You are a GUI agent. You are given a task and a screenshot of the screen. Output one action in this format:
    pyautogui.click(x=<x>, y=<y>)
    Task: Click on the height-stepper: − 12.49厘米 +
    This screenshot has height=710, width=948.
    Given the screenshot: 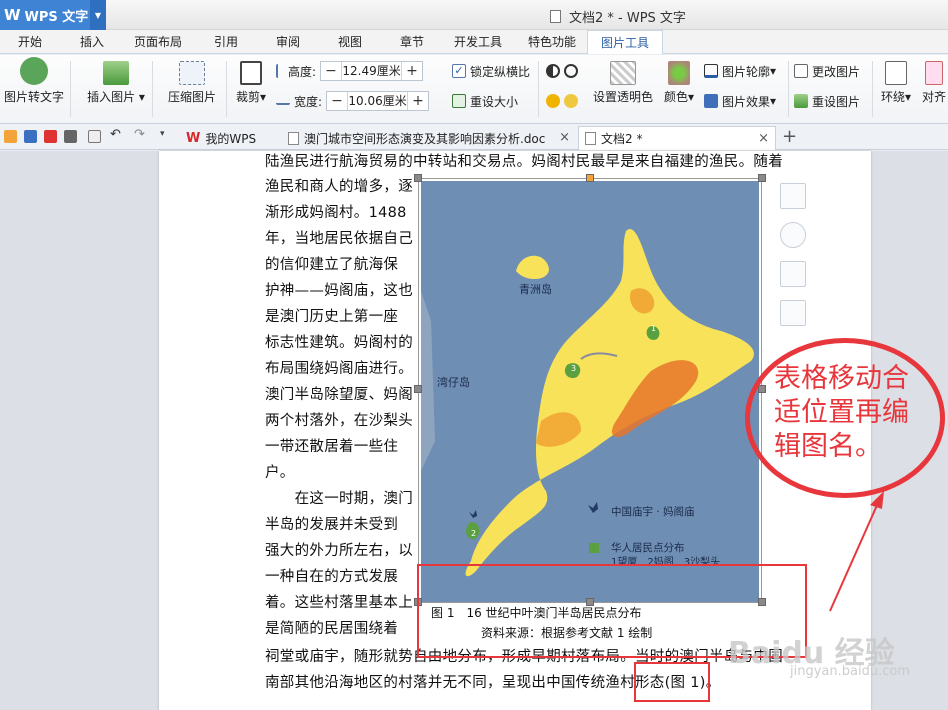 What is the action you would take?
    pyautogui.click(x=372, y=71)
    